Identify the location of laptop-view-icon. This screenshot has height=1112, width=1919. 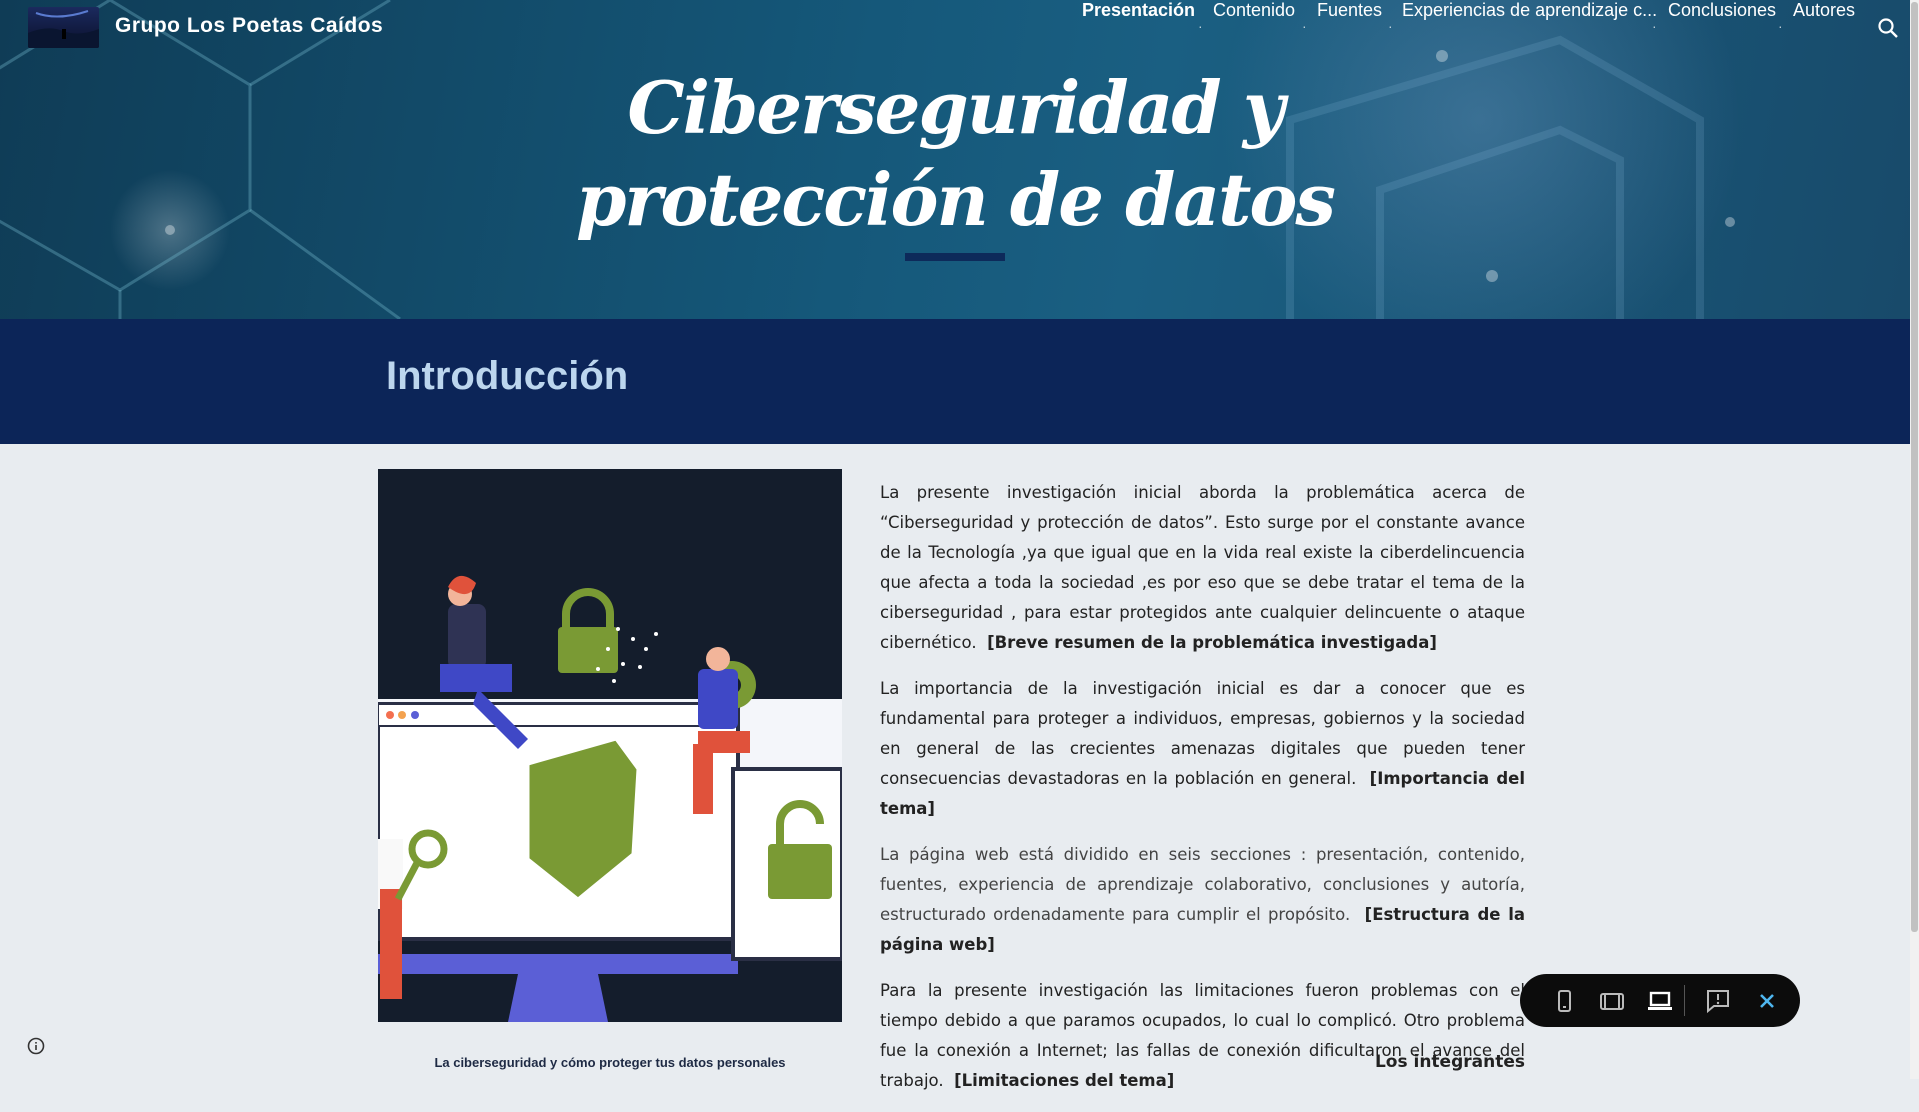
(1660, 1001).